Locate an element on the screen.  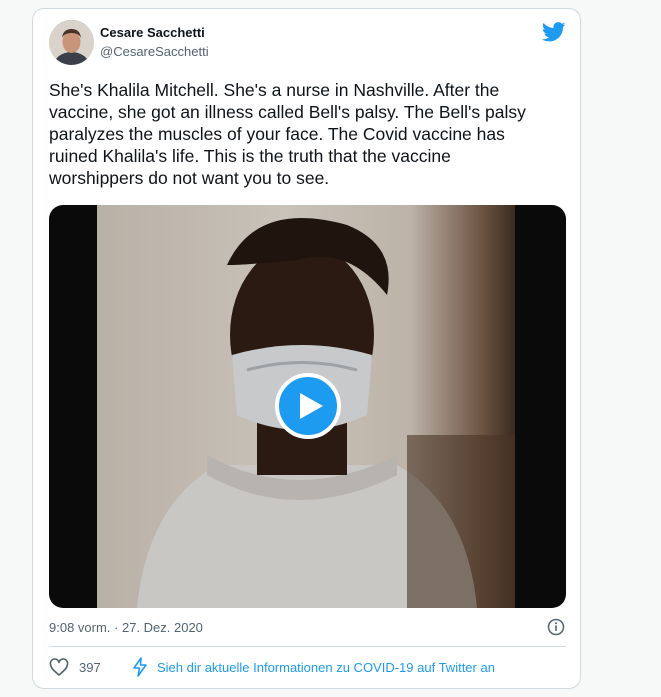
divider is located at coordinates (307, 646).